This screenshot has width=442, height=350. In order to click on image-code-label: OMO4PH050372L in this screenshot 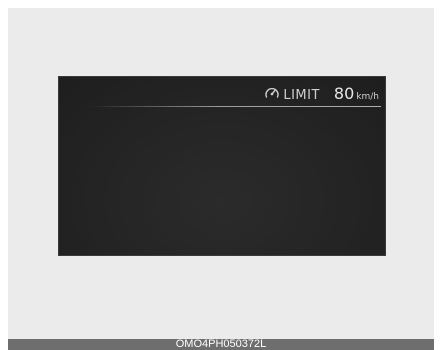, I will do `click(221, 344)`.